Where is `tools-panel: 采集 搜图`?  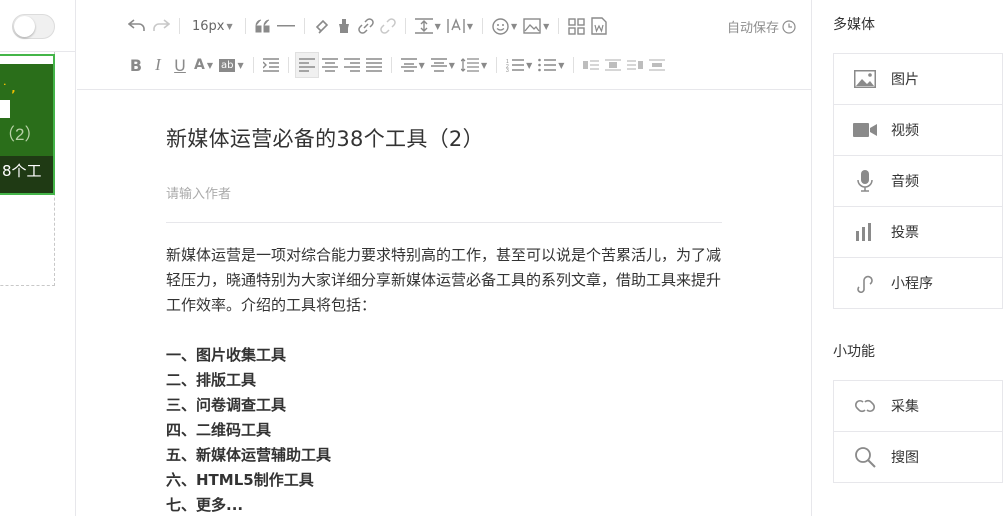 tools-panel: 采集 搜图 is located at coordinates (918, 431).